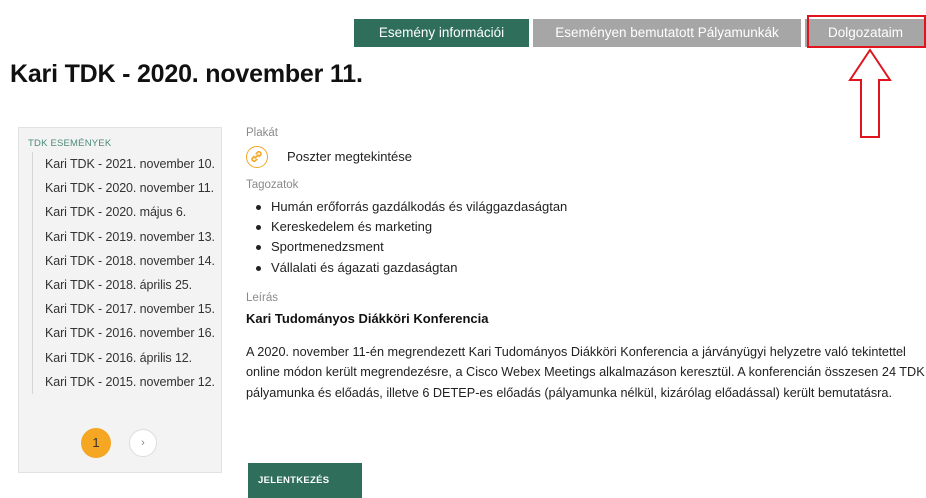  I want to click on sidebar-title: TDK ESEMÉNYEK, so click(70, 143).